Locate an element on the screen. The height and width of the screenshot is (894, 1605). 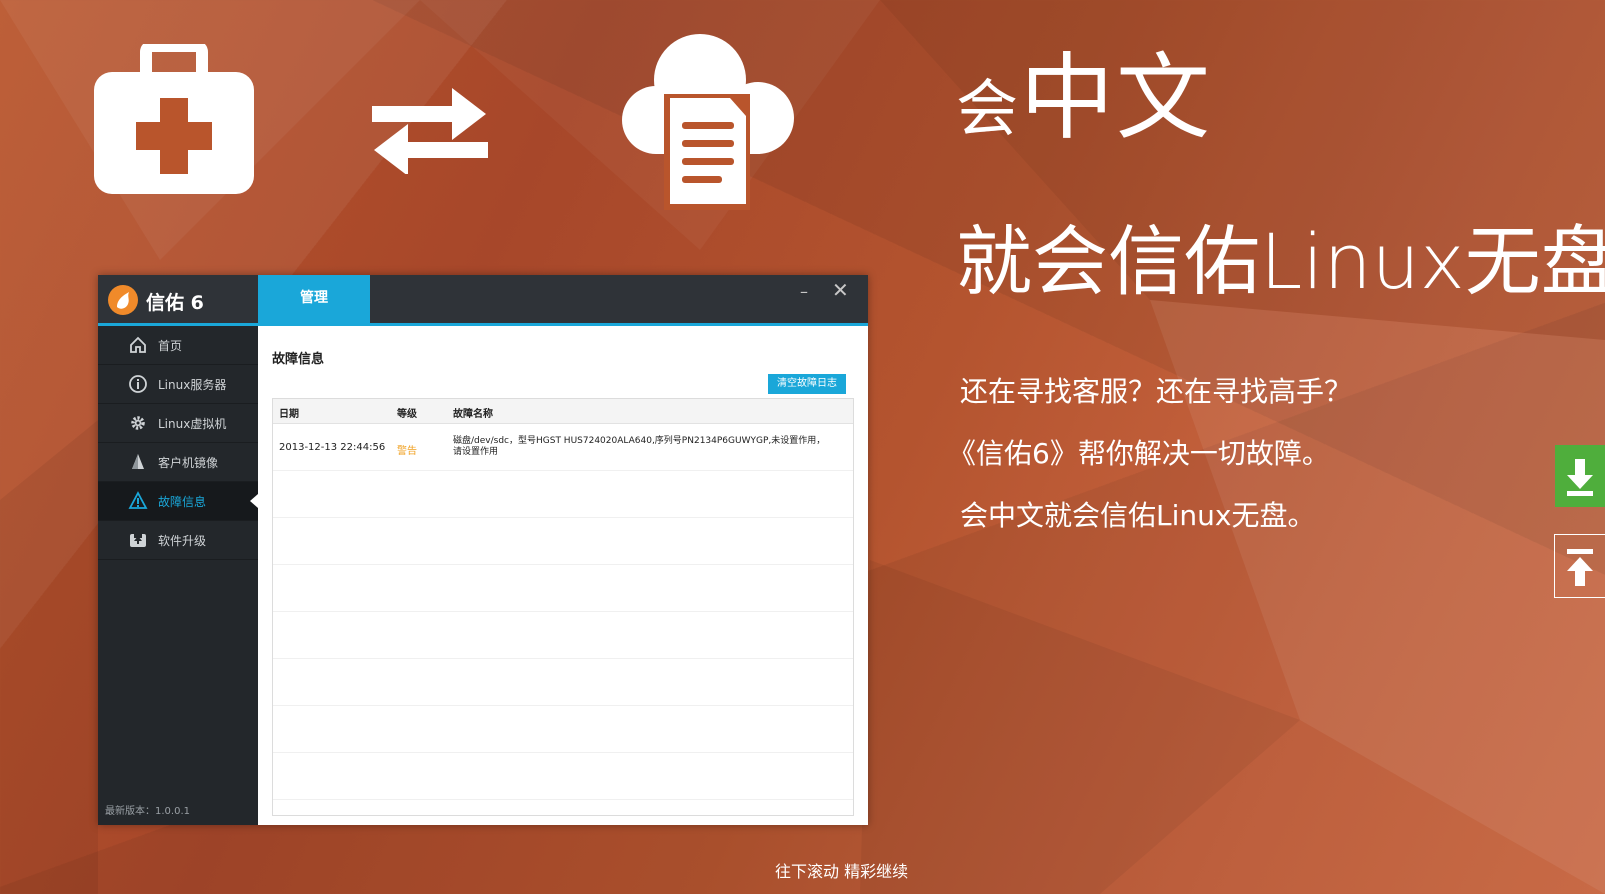
swap-arrows-icon is located at coordinates (430, 131).